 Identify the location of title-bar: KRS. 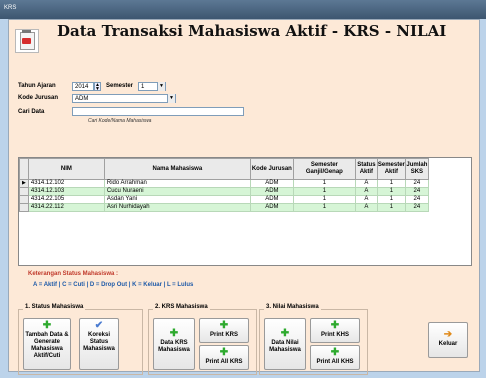
(243, 9).